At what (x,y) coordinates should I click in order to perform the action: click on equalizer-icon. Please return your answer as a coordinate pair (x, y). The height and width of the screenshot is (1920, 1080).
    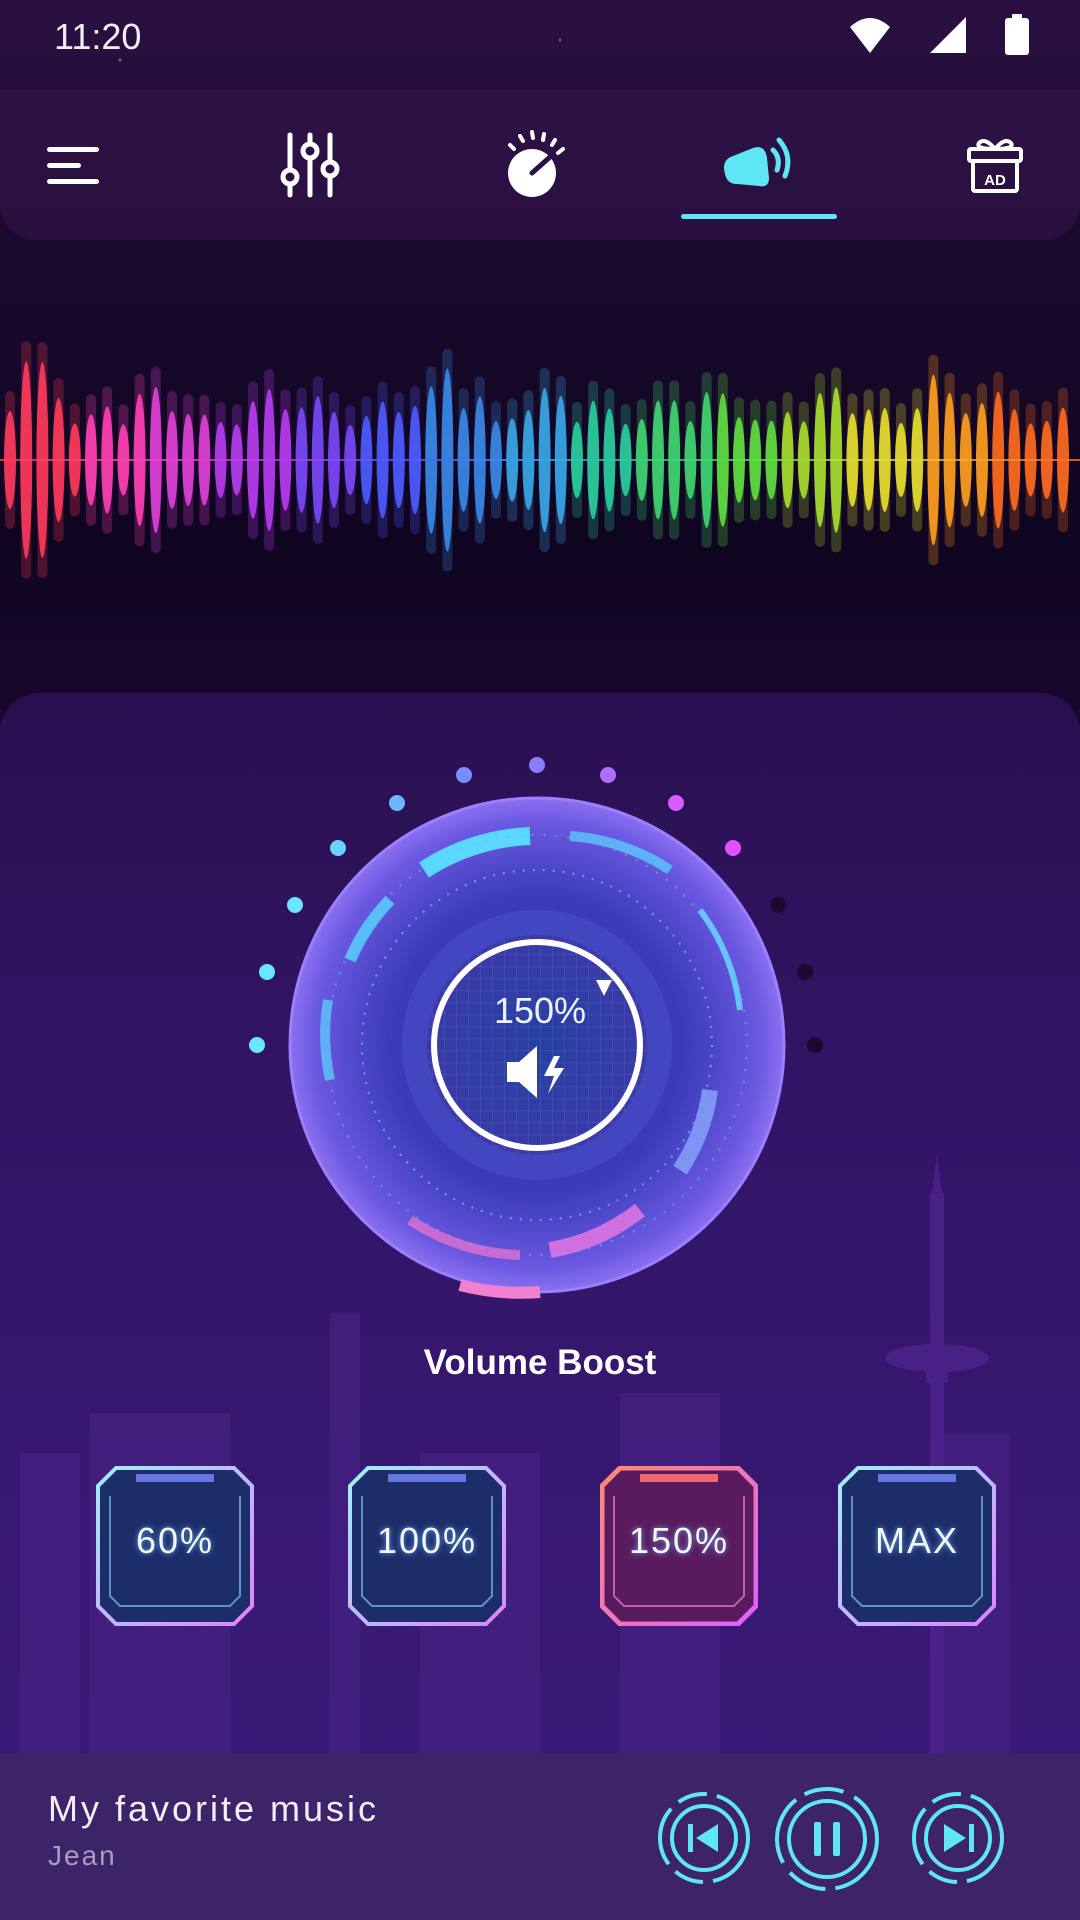
    Looking at the image, I should click on (310, 165).